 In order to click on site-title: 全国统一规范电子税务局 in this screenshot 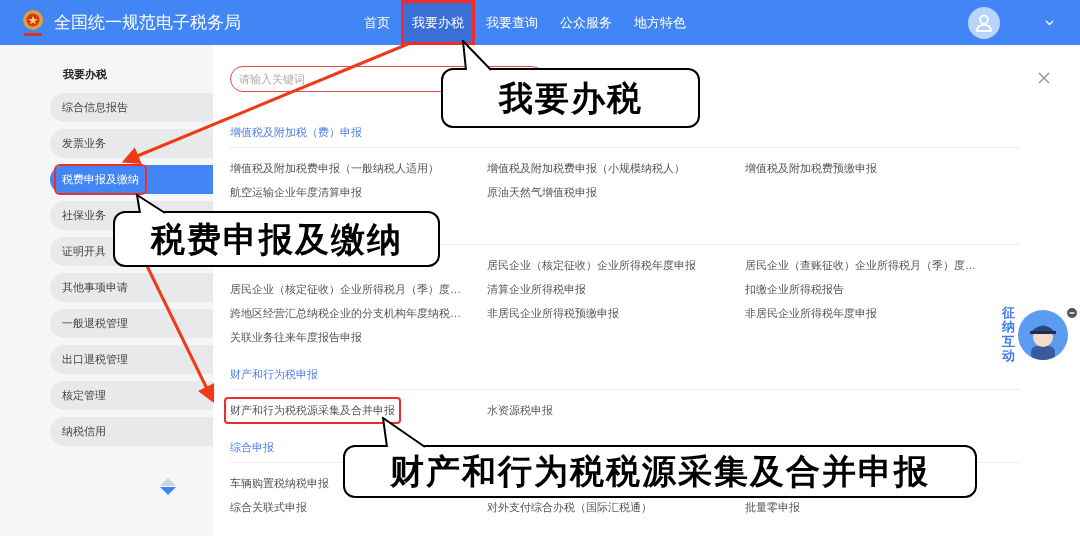, I will do `click(147, 22)`.